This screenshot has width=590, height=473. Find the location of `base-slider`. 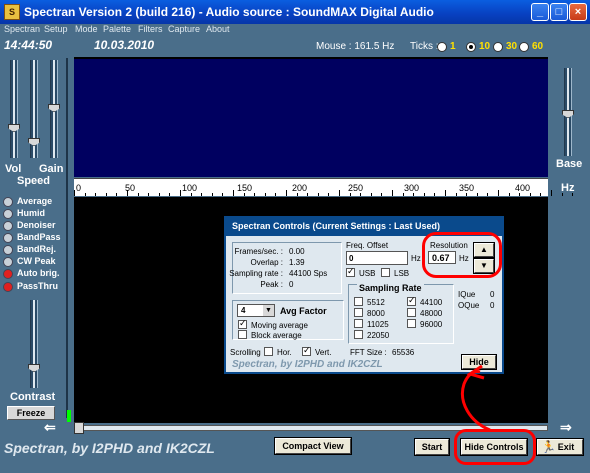

base-slider is located at coordinates (568, 112).